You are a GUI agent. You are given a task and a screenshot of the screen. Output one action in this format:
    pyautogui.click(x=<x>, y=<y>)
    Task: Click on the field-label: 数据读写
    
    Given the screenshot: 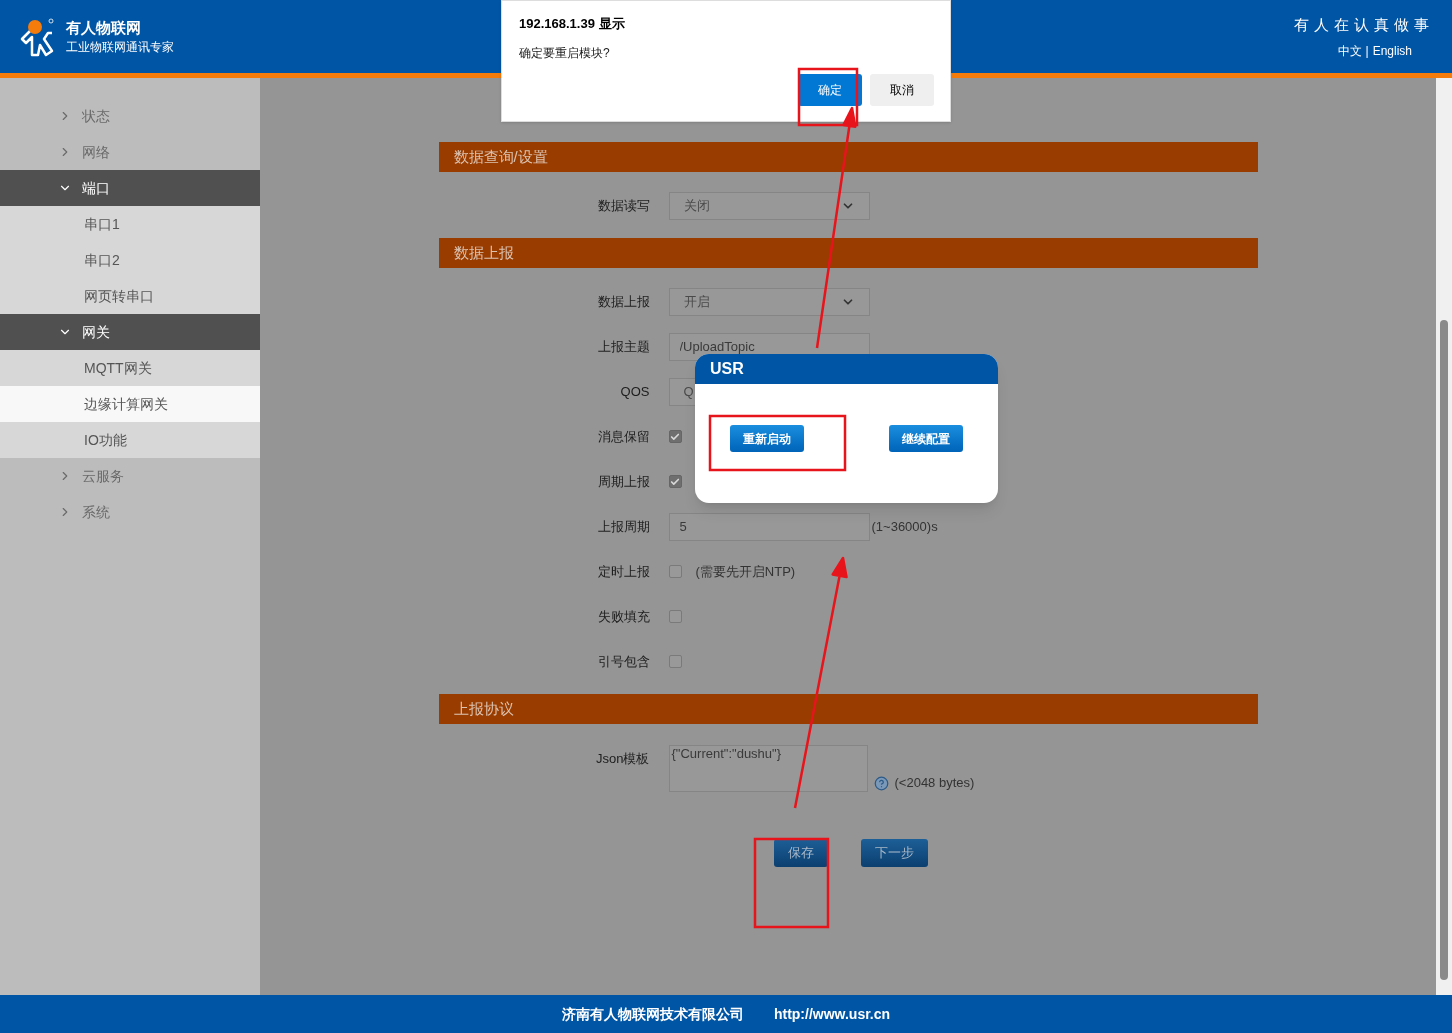 What is the action you would take?
    pyautogui.click(x=623, y=205)
    